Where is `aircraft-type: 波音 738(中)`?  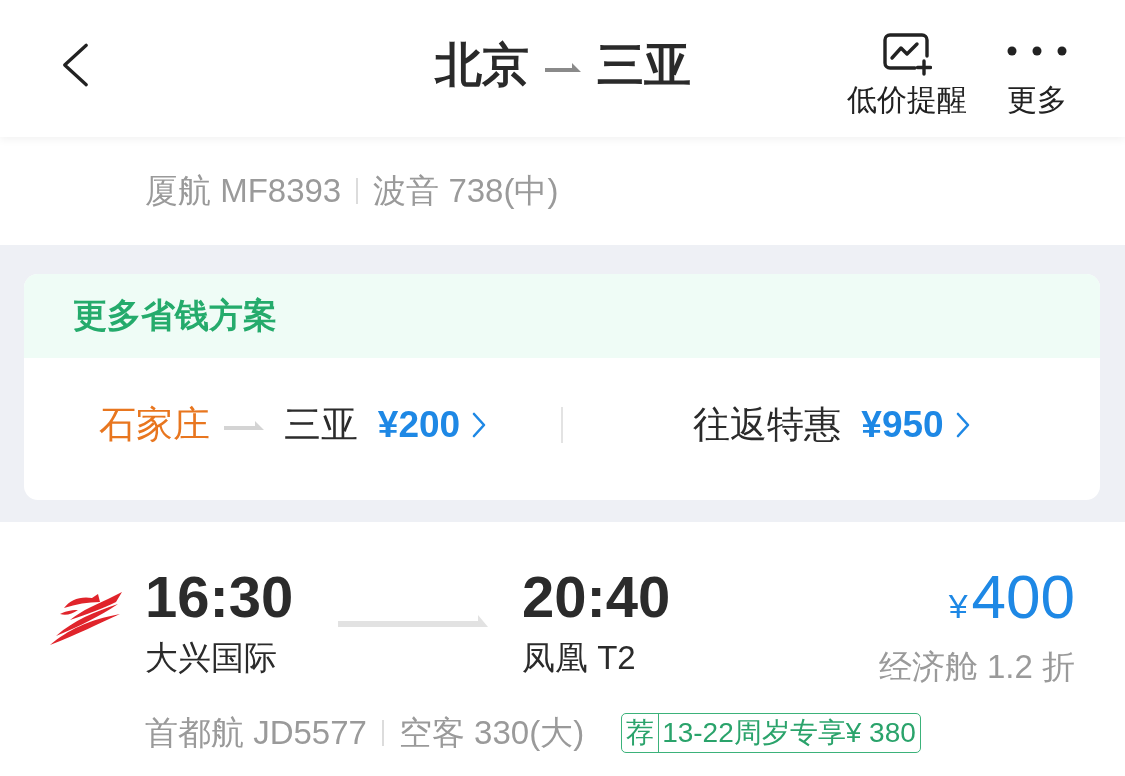 aircraft-type: 波音 738(中) is located at coordinates (466, 190).